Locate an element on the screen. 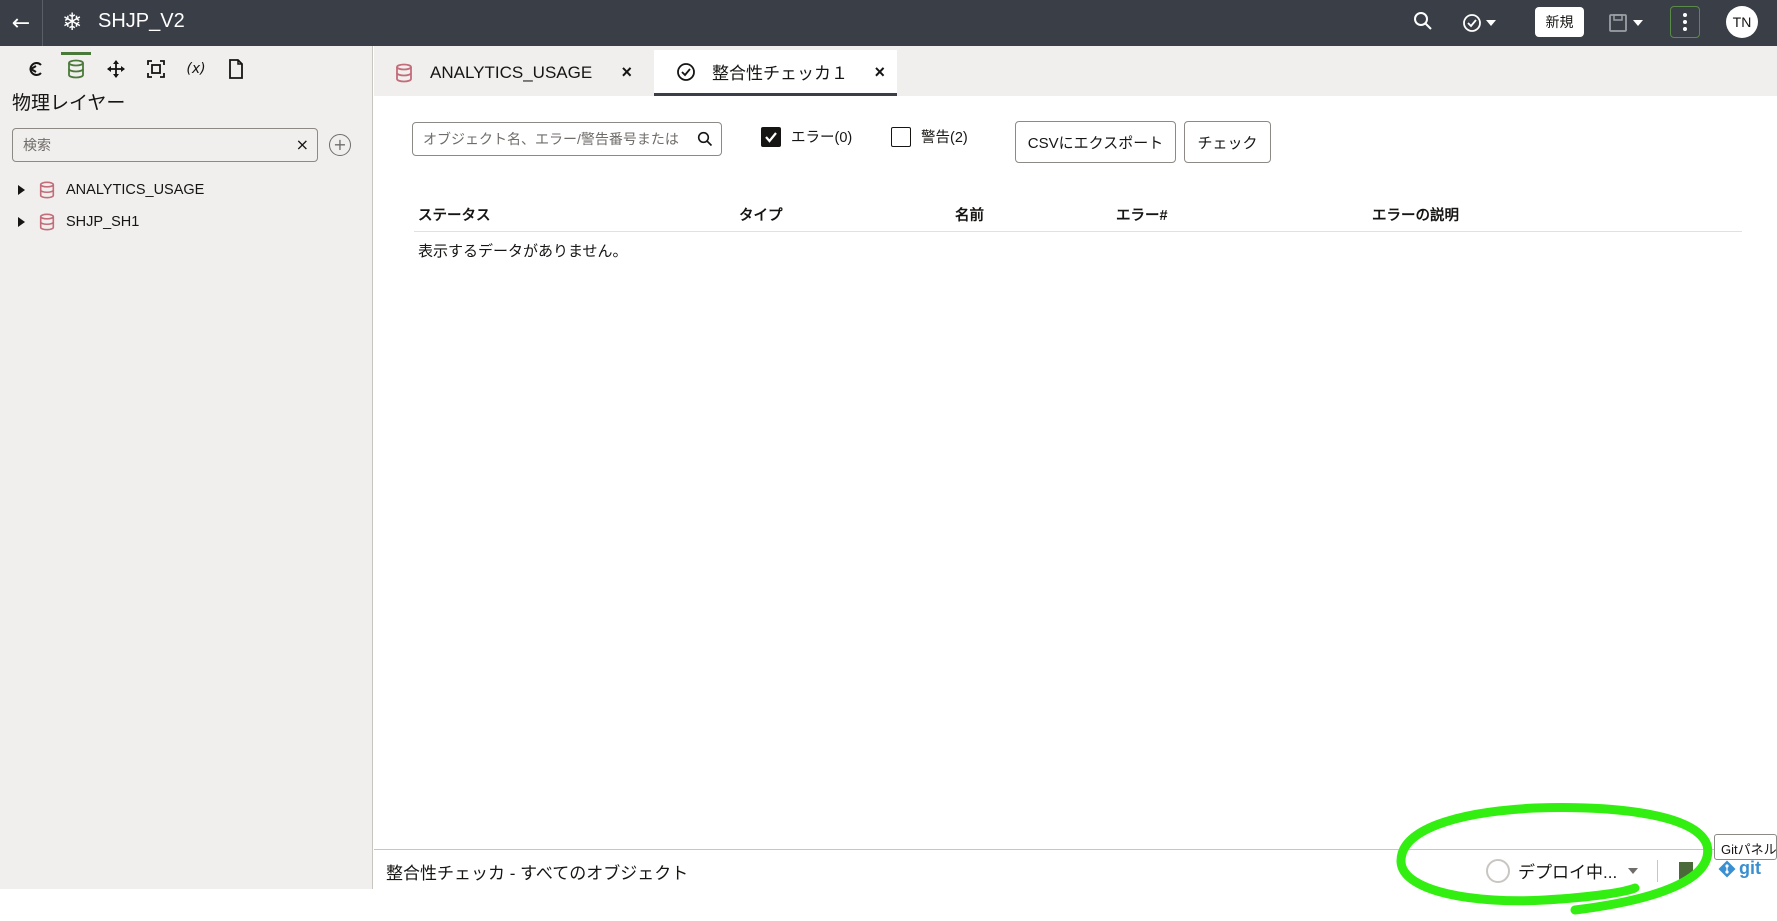 The height and width of the screenshot is (921, 1777). physical-layer-tree: ANALYTICS_USAGE SHJP_SH1 is located at coordinates (187, 206).